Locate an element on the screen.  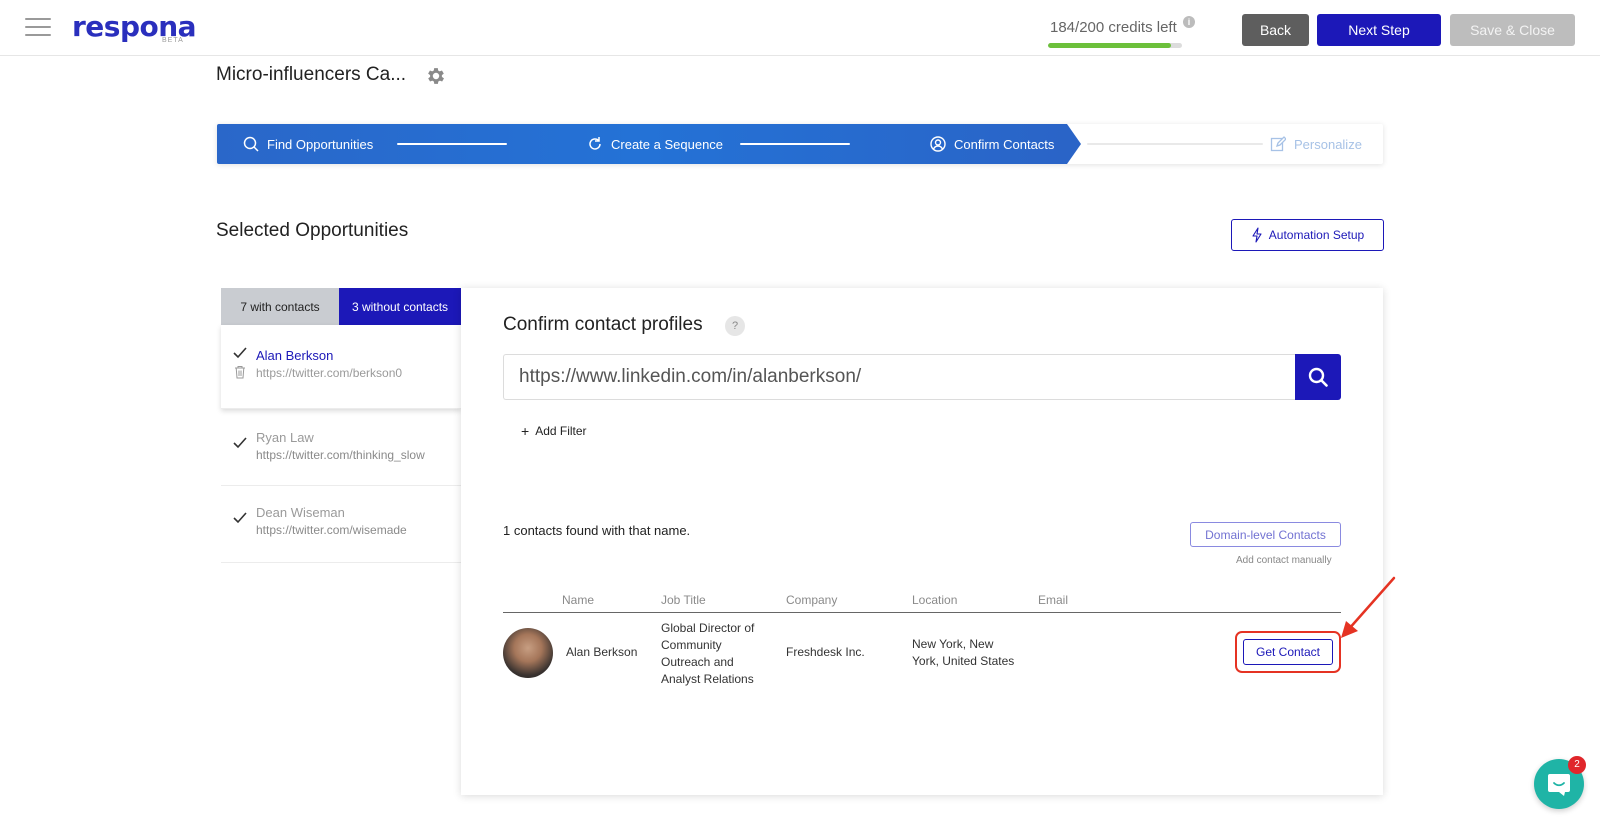
column-header-email: Email is located at coordinates (1053, 600).